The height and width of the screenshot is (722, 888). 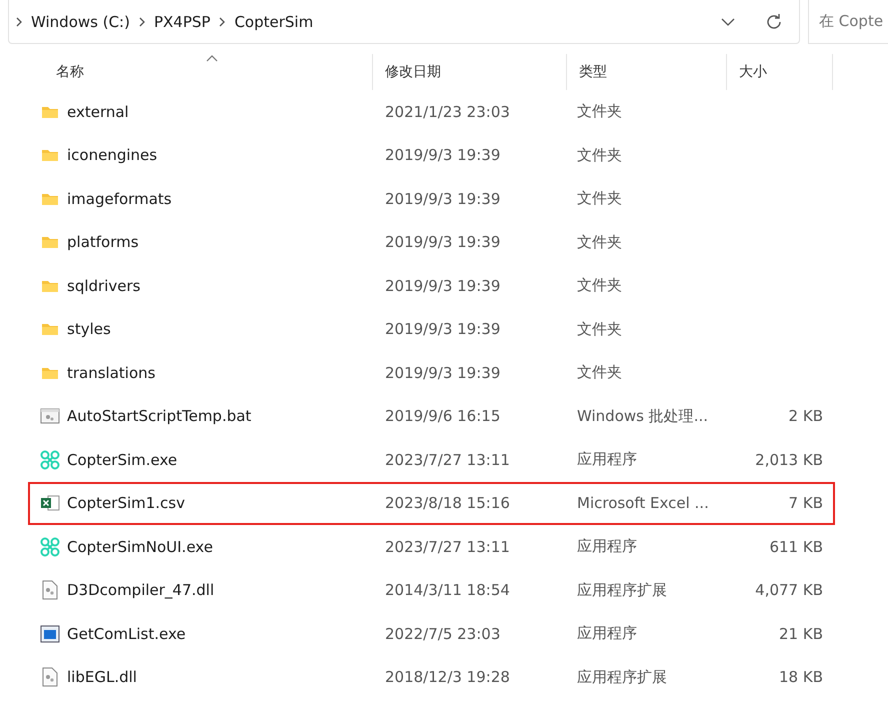 What do you see at coordinates (789, 459) in the screenshot?
I see `file-size: 2,013 KB` at bounding box center [789, 459].